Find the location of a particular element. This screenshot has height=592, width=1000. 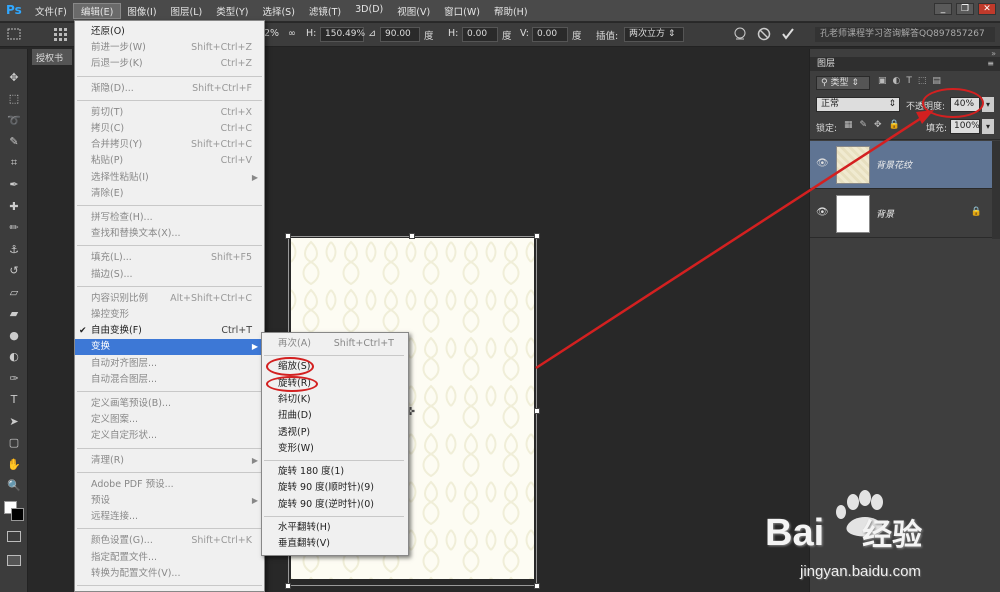

baidu-url: jingyan.baidu.com is located at coordinates (860, 571).